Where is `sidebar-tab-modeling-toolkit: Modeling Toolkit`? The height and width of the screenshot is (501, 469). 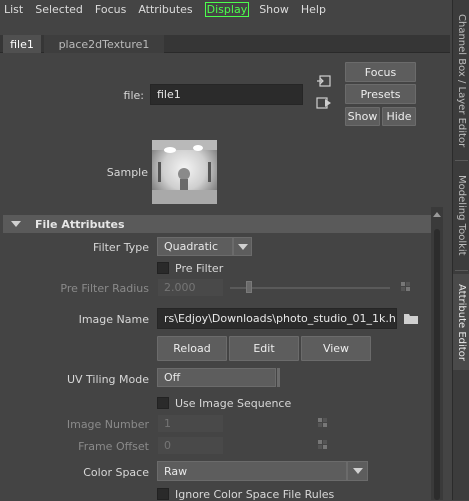
sidebar-tab-modeling-toolkit: Modeling Toolkit is located at coordinates (461, 215).